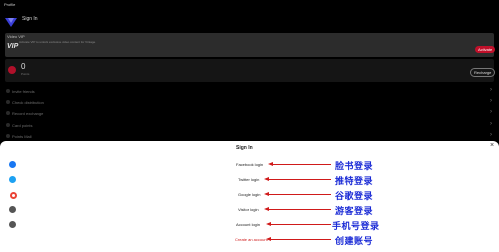  What do you see at coordinates (12, 224) in the screenshot?
I see `account-icon` at bounding box center [12, 224].